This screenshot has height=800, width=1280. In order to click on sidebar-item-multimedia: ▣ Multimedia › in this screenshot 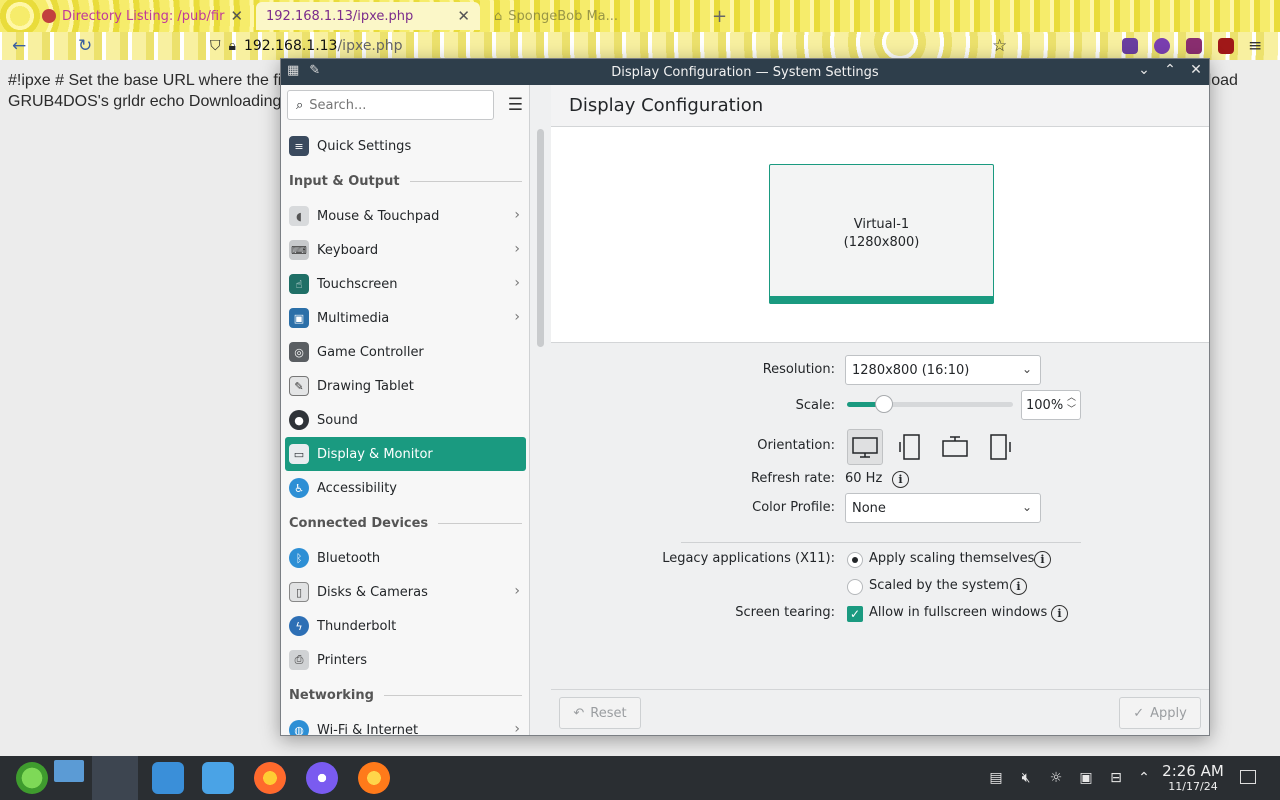, I will do `click(405, 318)`.